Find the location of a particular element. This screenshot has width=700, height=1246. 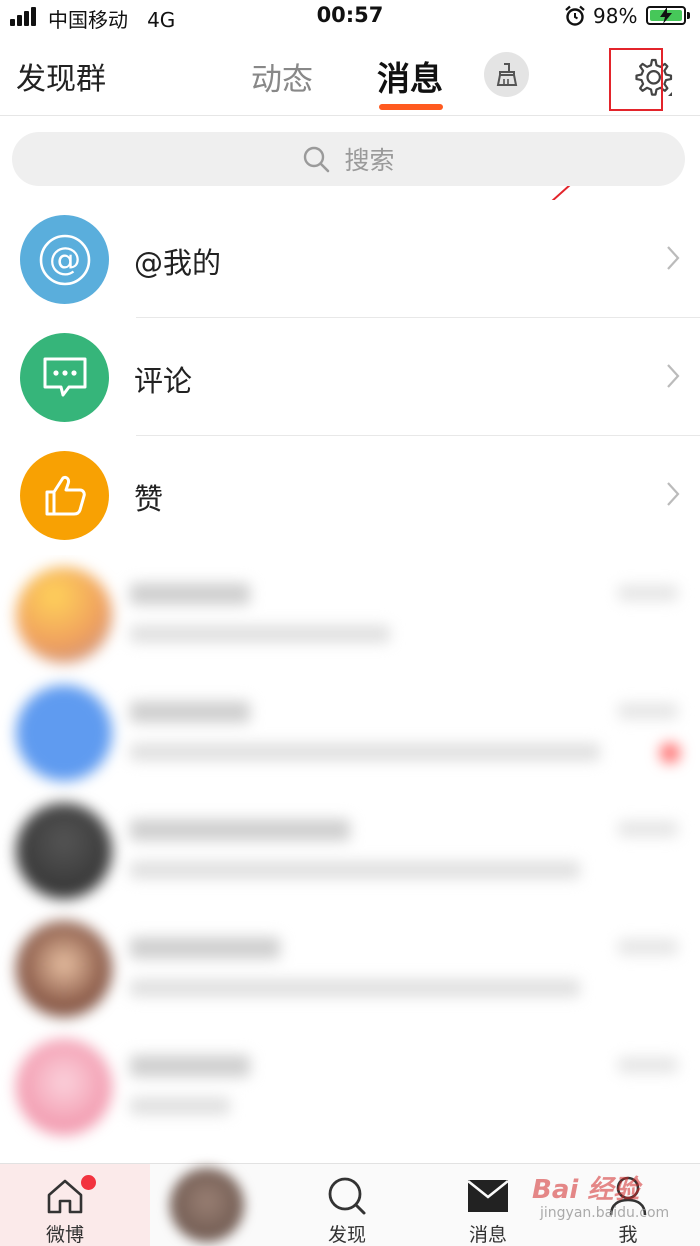

tab-messages-bottom: 消息 is located at coordinates (488, 1205).